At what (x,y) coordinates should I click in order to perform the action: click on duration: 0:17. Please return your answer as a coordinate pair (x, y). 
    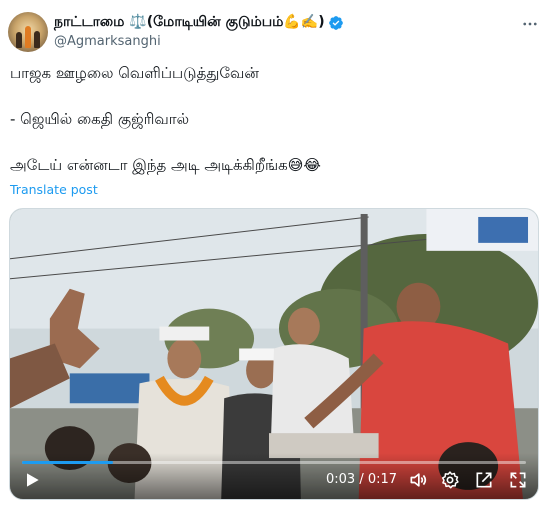
    Looking at the image, I should click on (382, 479).